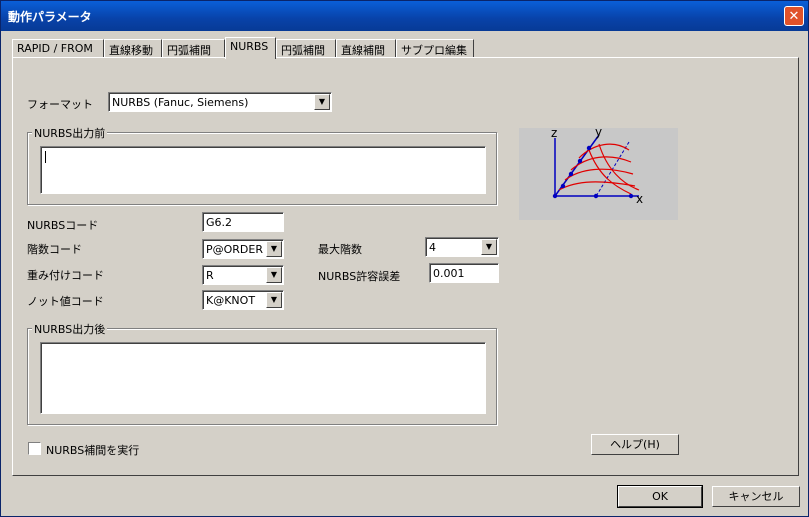 Image resolution: width=809 pixels, height=517 pixels. What do you see at coordinates (597, 165) in the screenshot?
I see `nurbs-surface-graphic: z y x` at bounding box center [597, 165].